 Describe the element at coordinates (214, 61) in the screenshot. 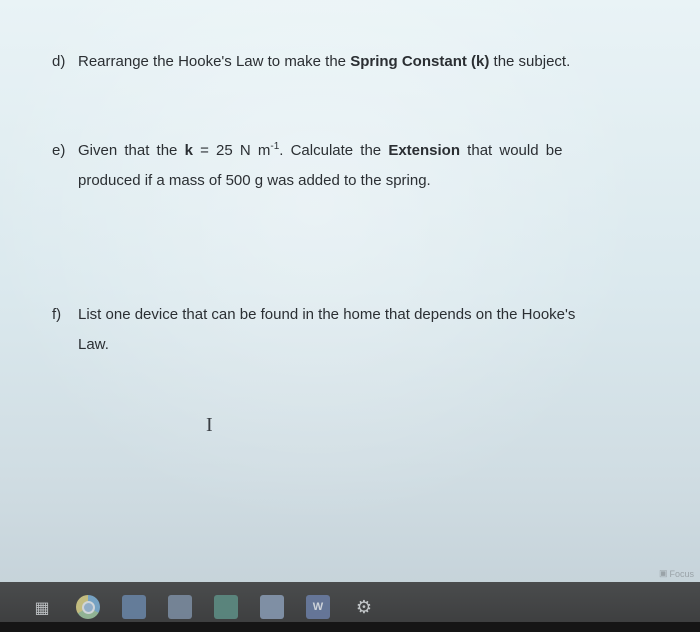

I see `question-d-text: Rearrange the Hooke's Law to make the` at that location.